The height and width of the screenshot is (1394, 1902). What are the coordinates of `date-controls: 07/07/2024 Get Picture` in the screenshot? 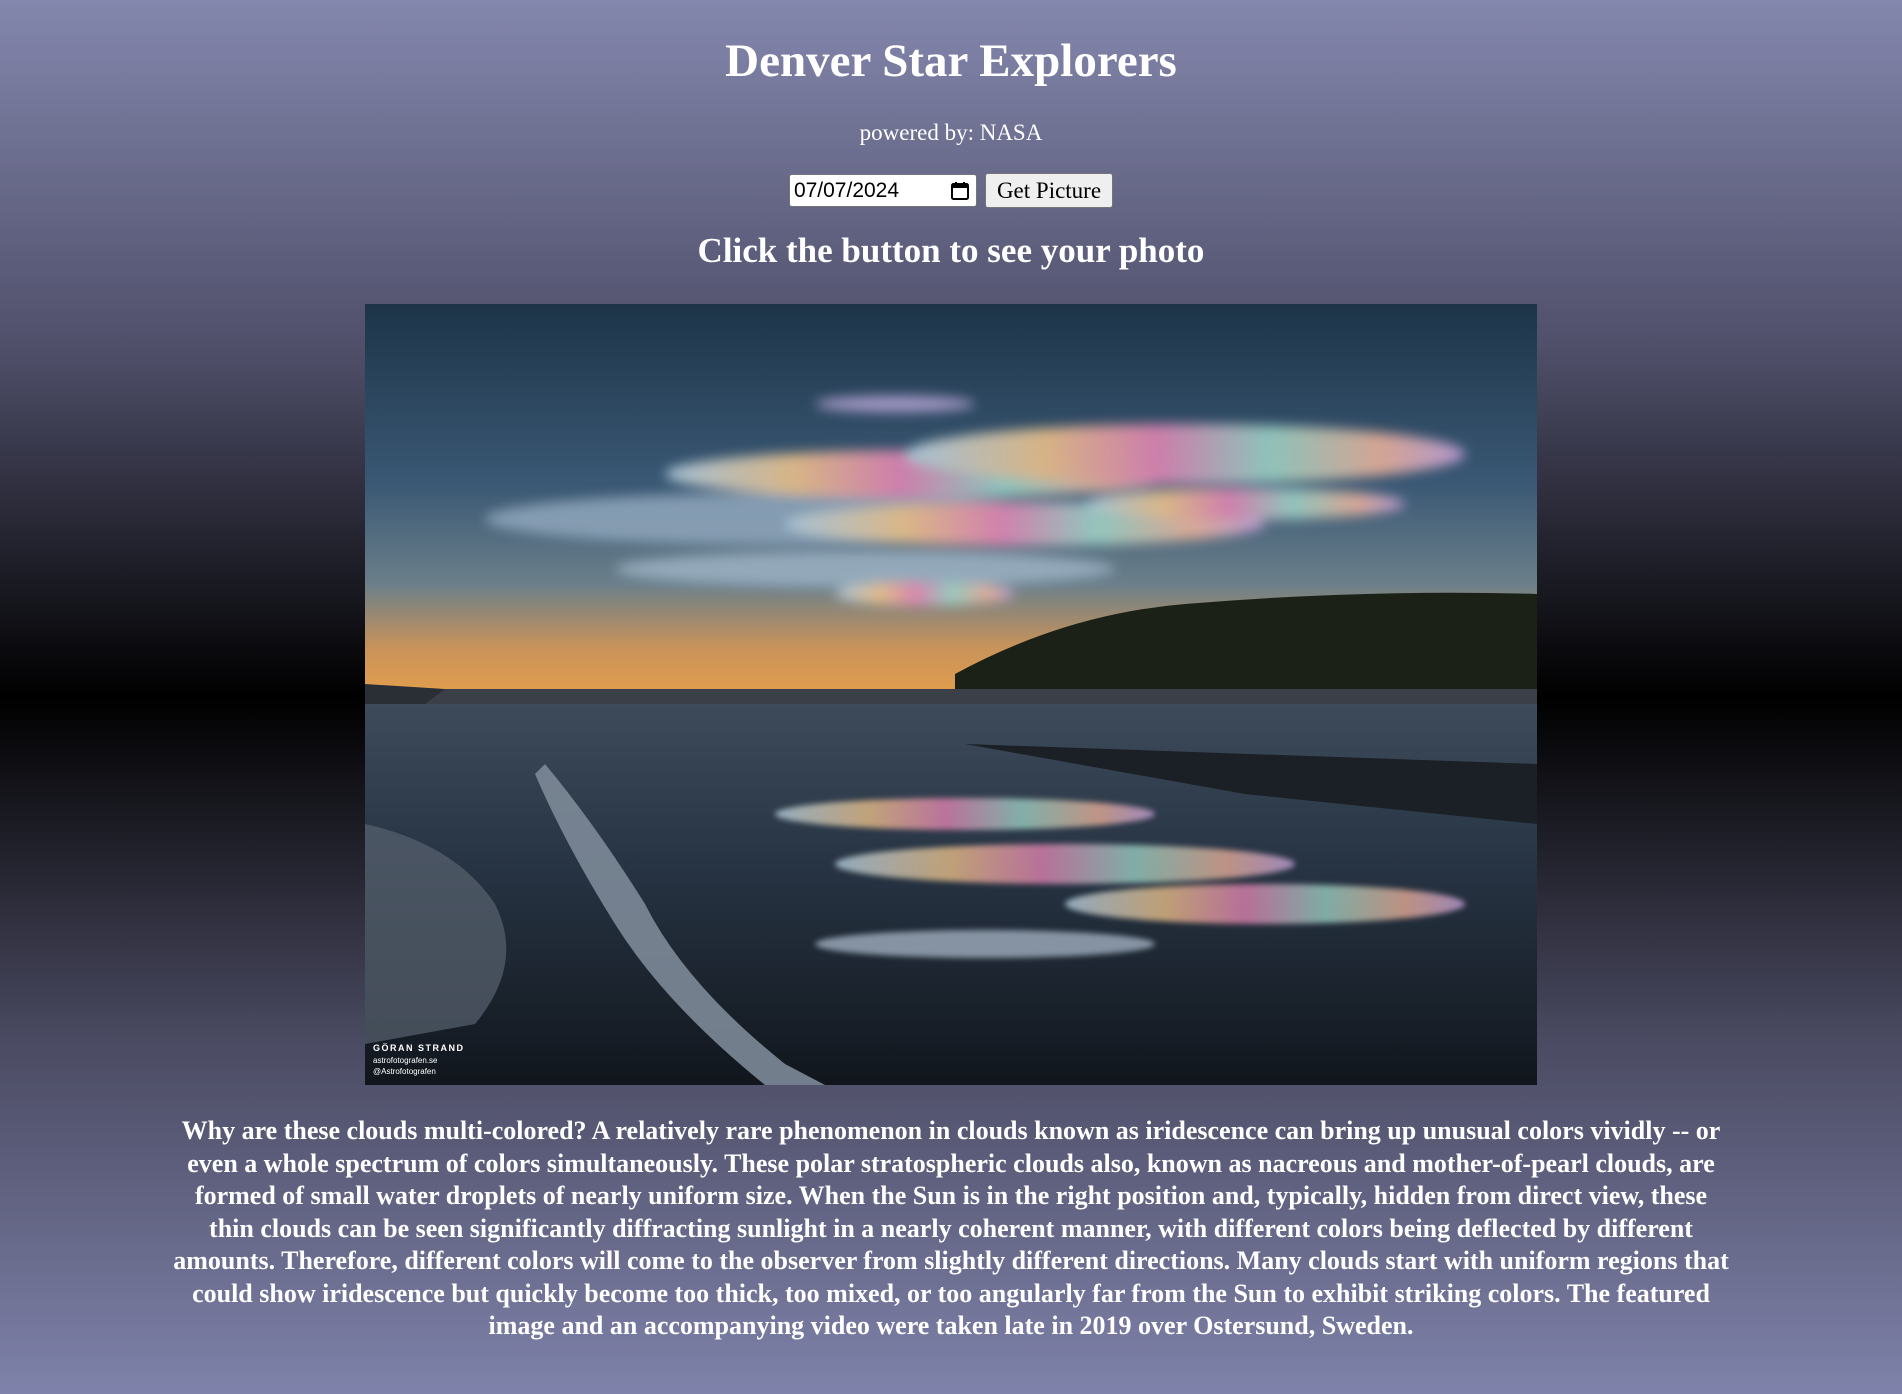 It's located at (951, 190).